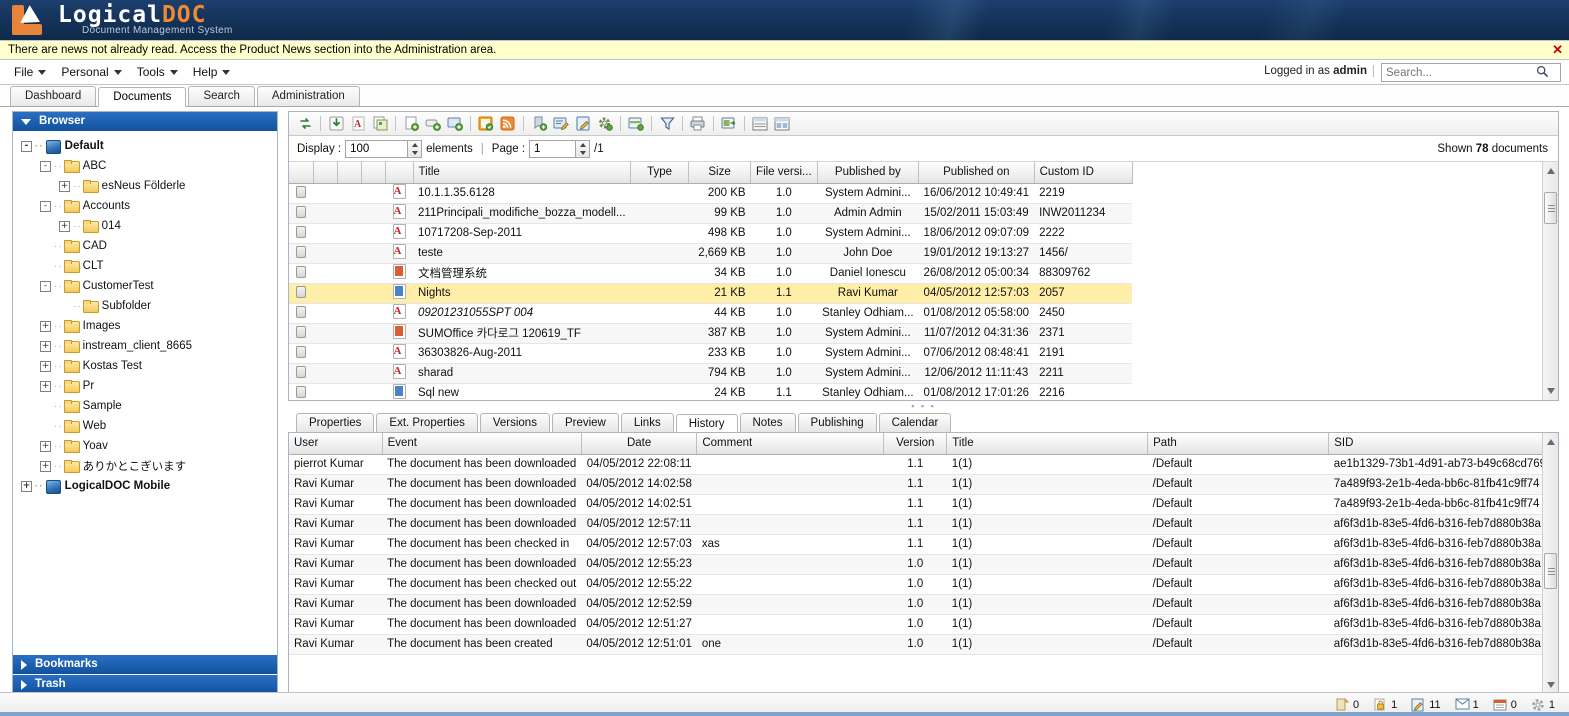 The height and width of the screenshot is (716, 1569). I want to click on history-column-header: Title, so click(1047, 444).